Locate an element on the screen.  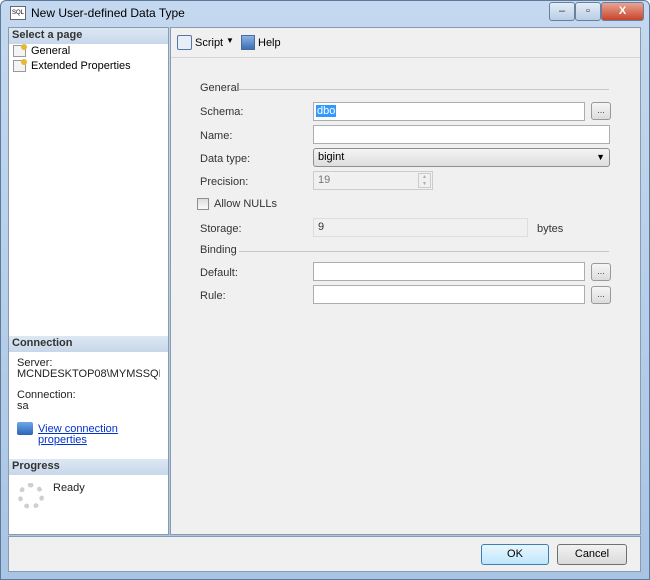
binding-group-label: Binding is located at coordinates (218, 250).